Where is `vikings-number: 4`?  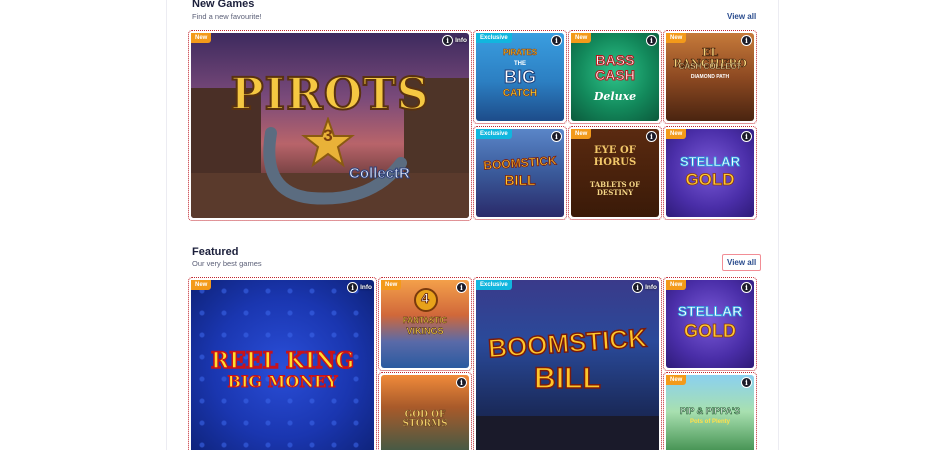
vikings-number: 4 is located at coordinates (425, 298).